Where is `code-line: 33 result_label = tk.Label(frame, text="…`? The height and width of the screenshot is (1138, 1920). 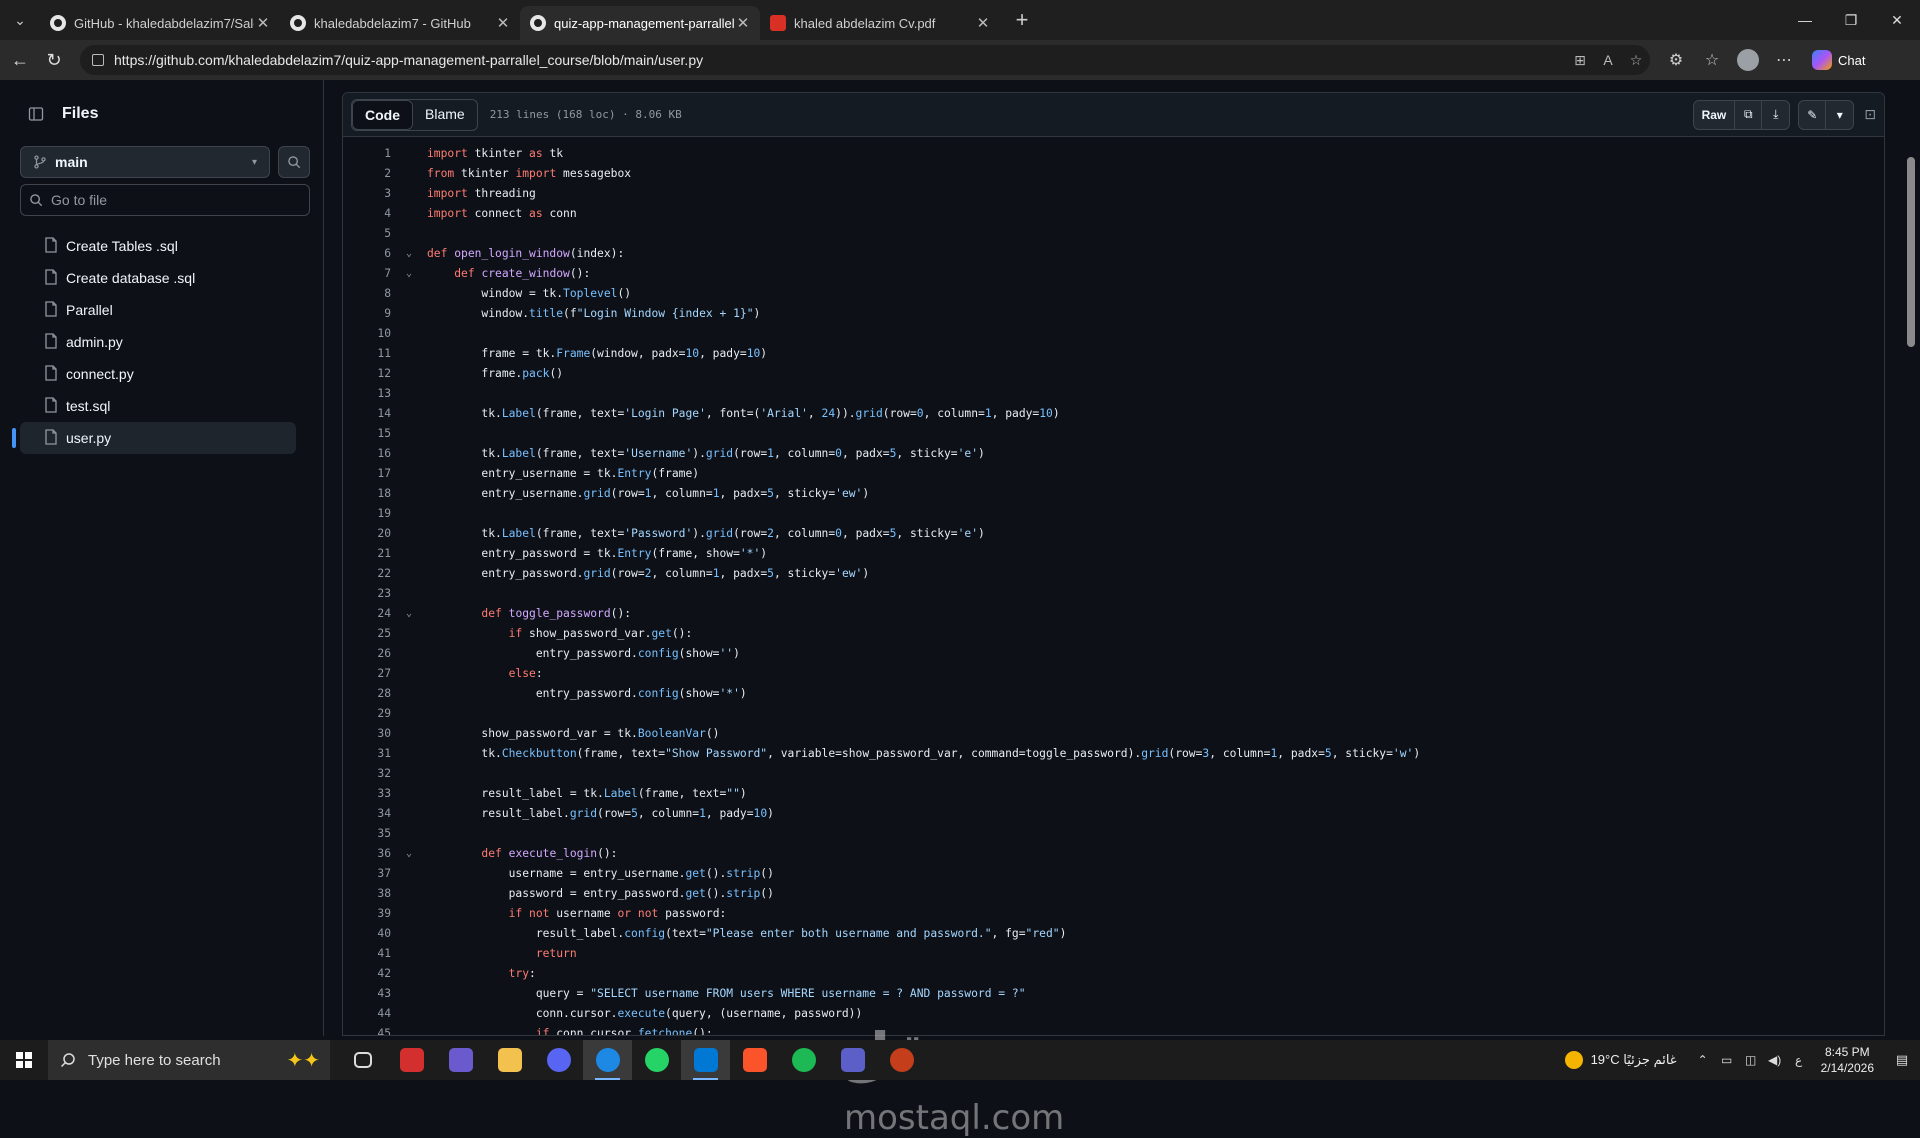 code-line: 33 result_label = tk.Label(frame, text="… is located at coordinates (1113, 793).